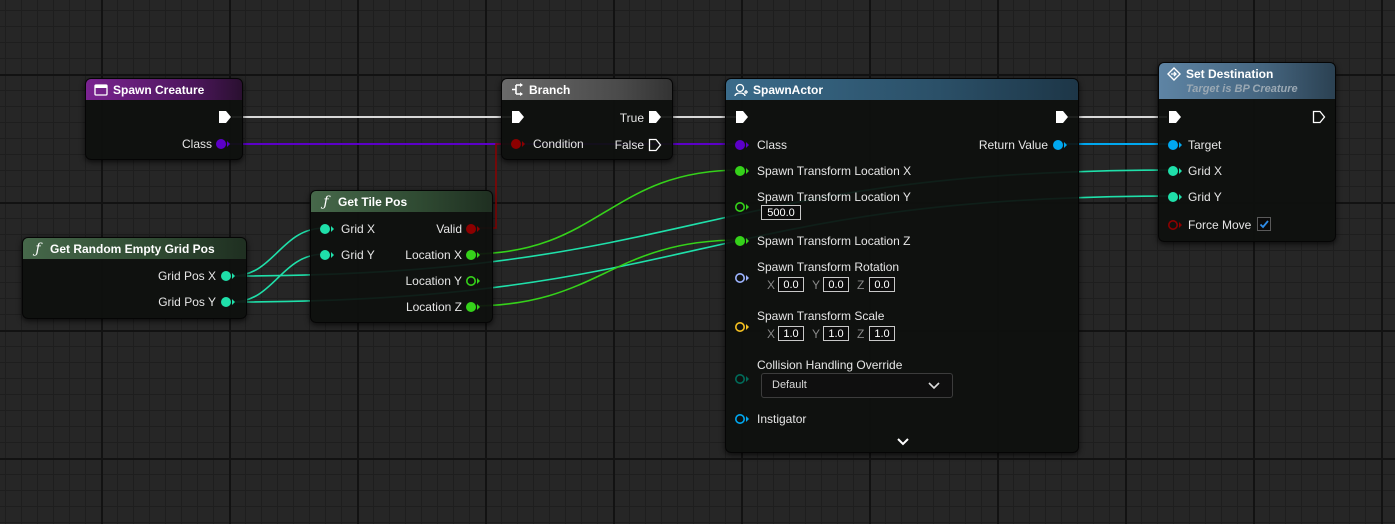  What do you see at coordinates (791, 333) in the screenshot?
I see `scale-x-field: 1.0` at bounding box center [791, 333].